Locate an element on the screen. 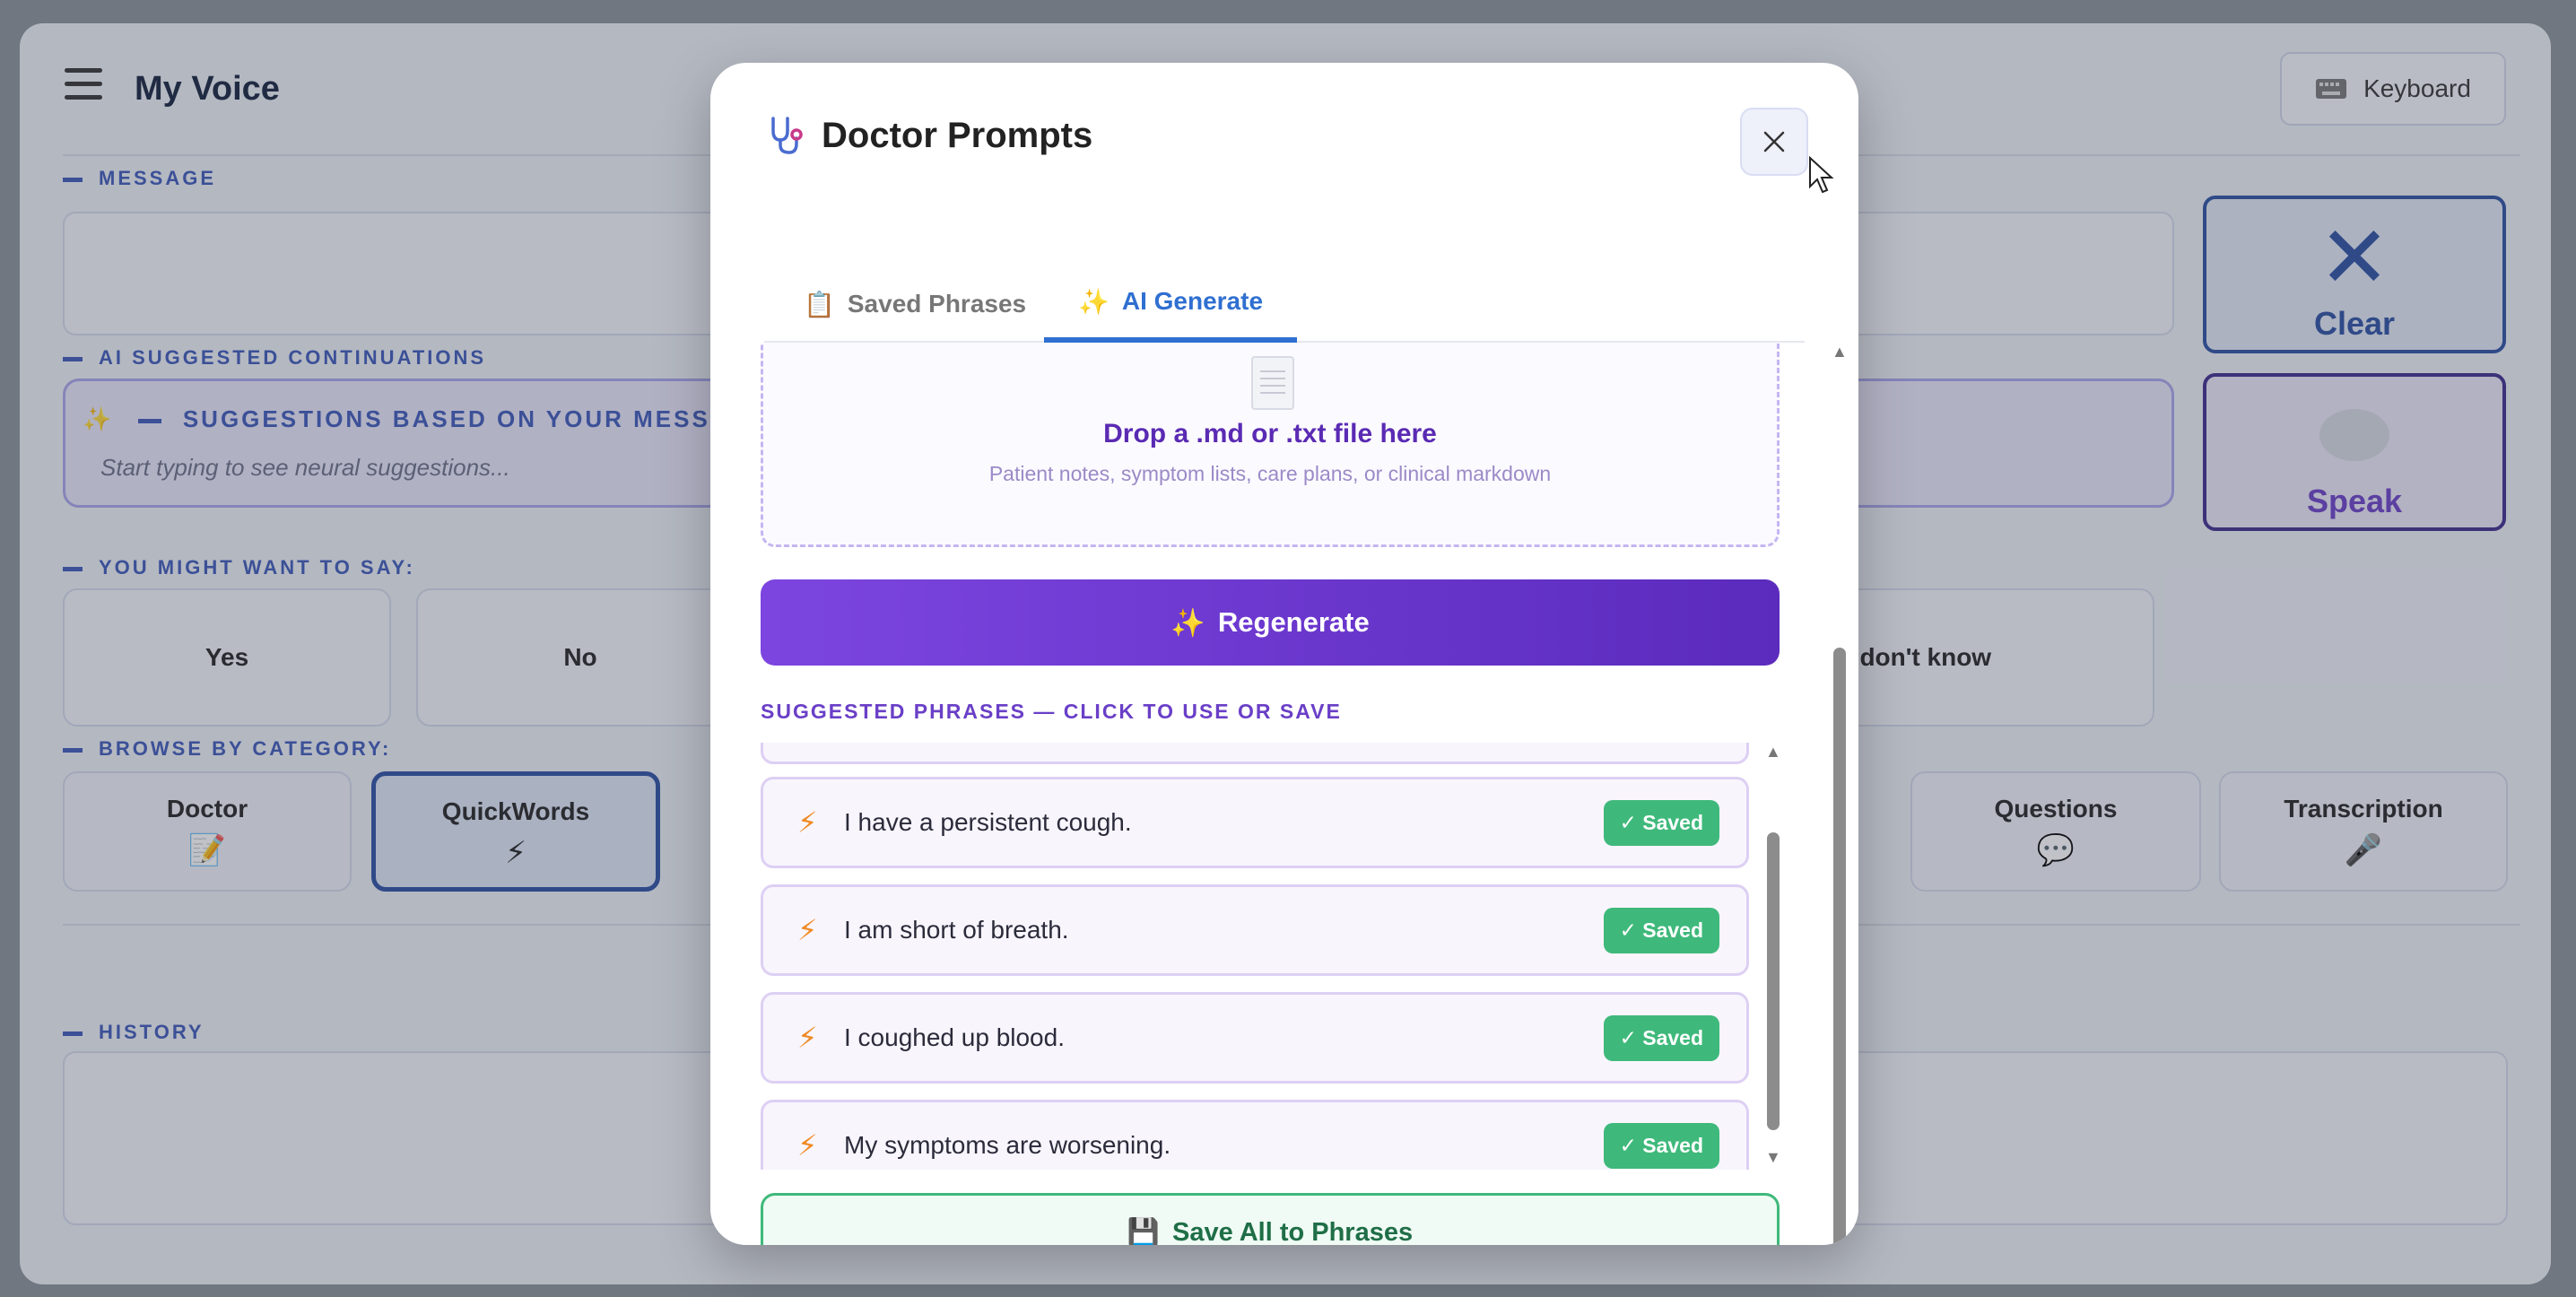  phrase-text: I have a persistent cough. is located at coordinates (988, 822).